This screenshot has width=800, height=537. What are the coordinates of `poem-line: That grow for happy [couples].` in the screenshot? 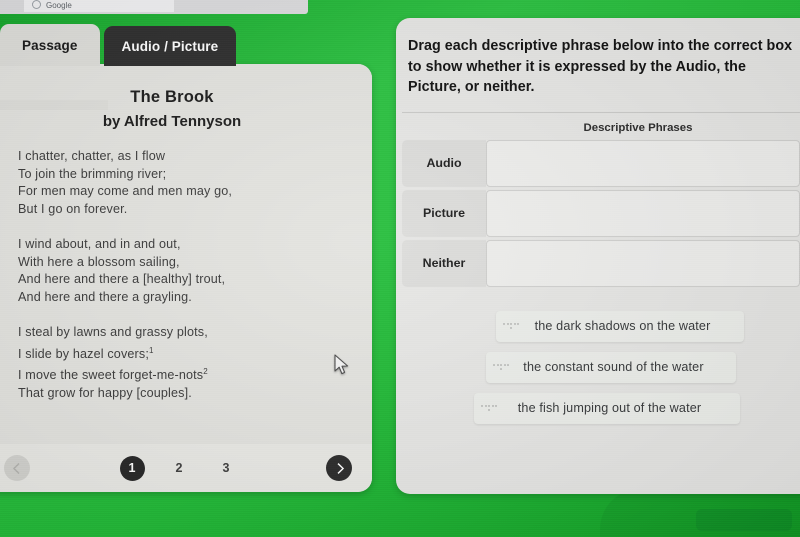 It's located at (105, 392).